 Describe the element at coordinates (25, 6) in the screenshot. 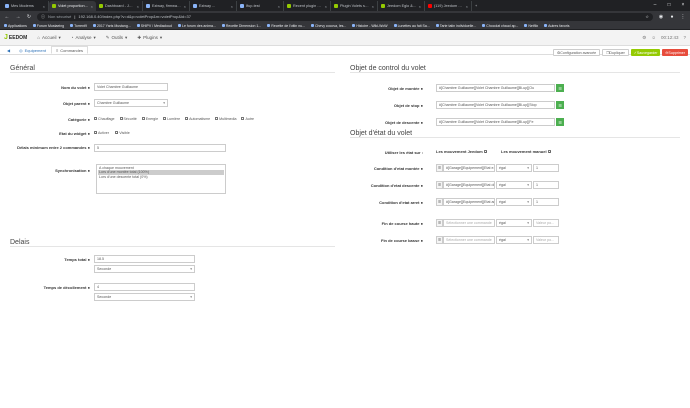

I see `browser-tab: Mes Modems ×` at that location.